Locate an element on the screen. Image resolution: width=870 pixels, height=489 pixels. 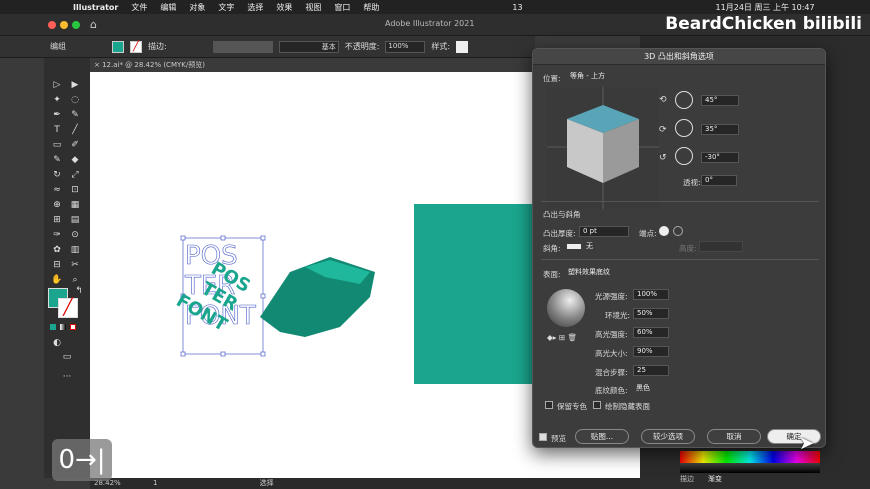
close-tab-icon: × is located at coordinates (98, 65).